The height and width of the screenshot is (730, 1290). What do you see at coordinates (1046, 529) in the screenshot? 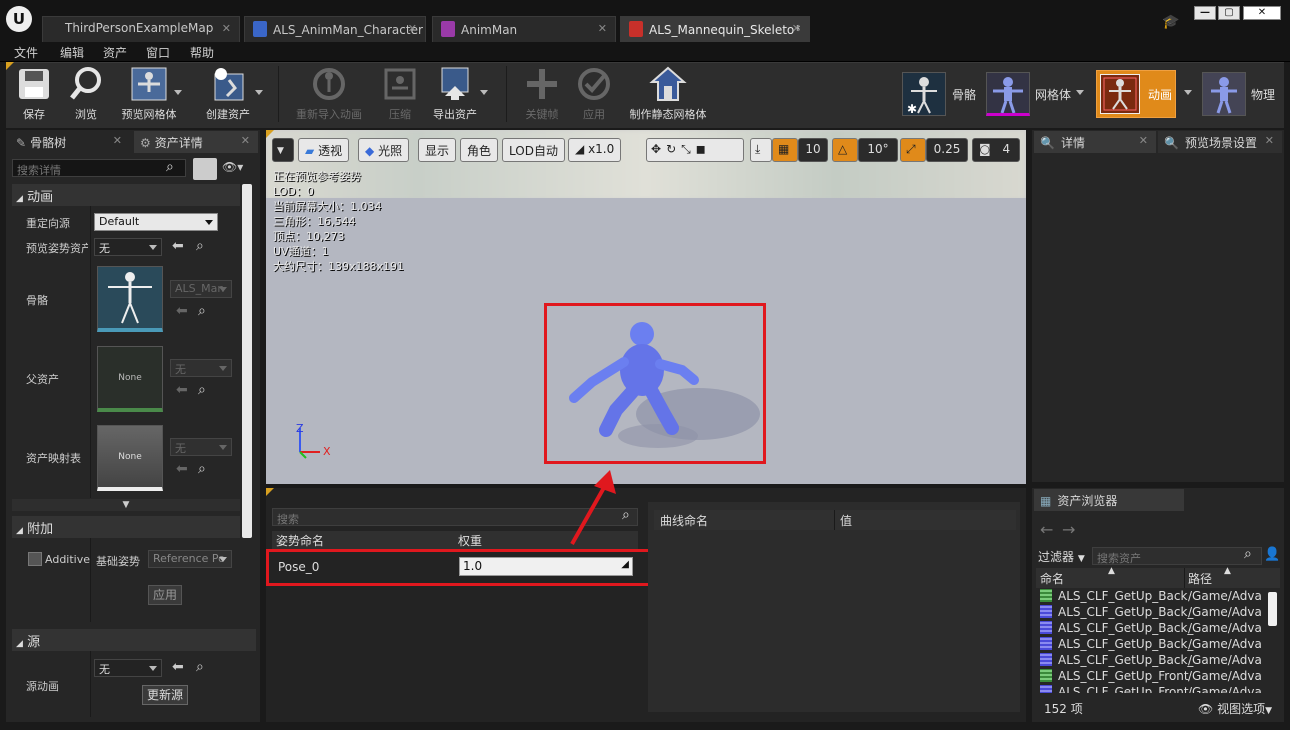
I see `back-arrow-icon: ←` at bounding box center [1046, 529].